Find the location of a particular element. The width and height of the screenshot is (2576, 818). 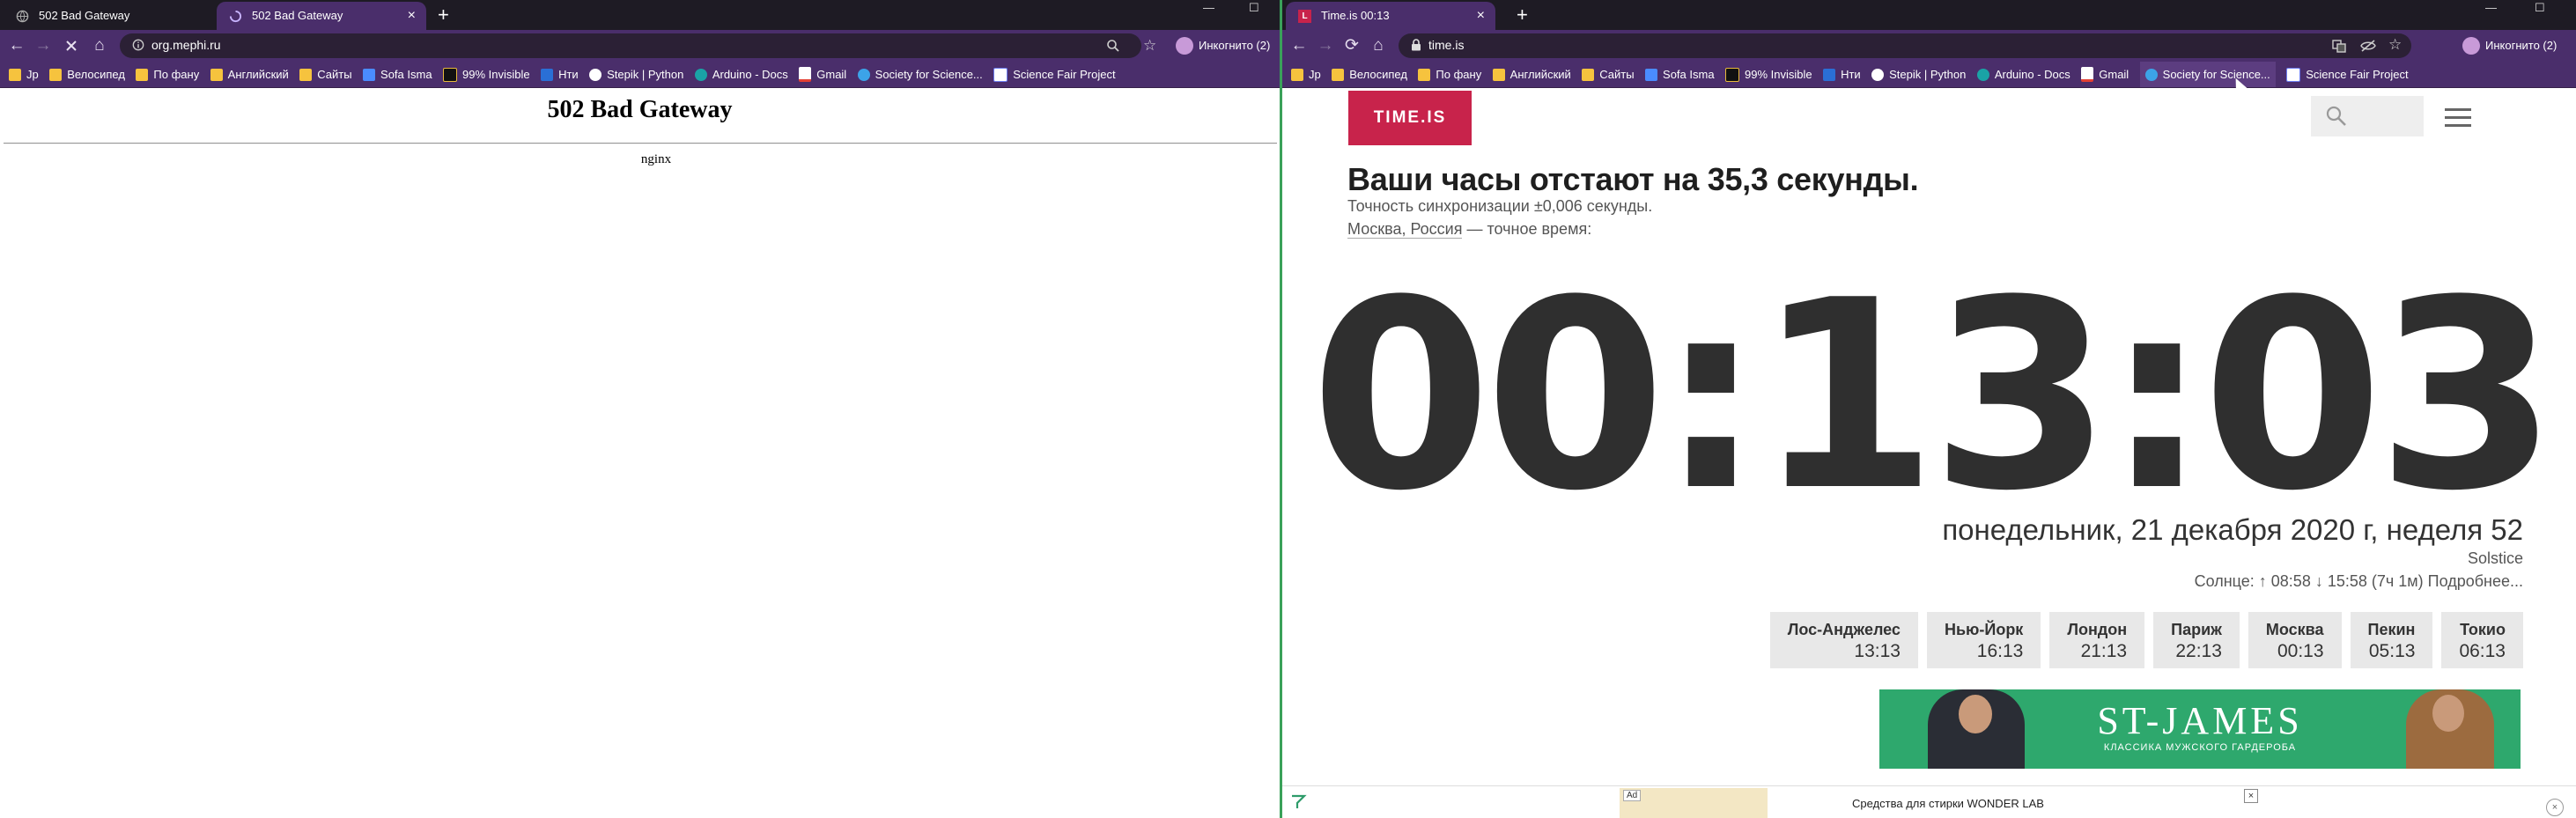

lock-icon is located at coordinates (1416, 45).